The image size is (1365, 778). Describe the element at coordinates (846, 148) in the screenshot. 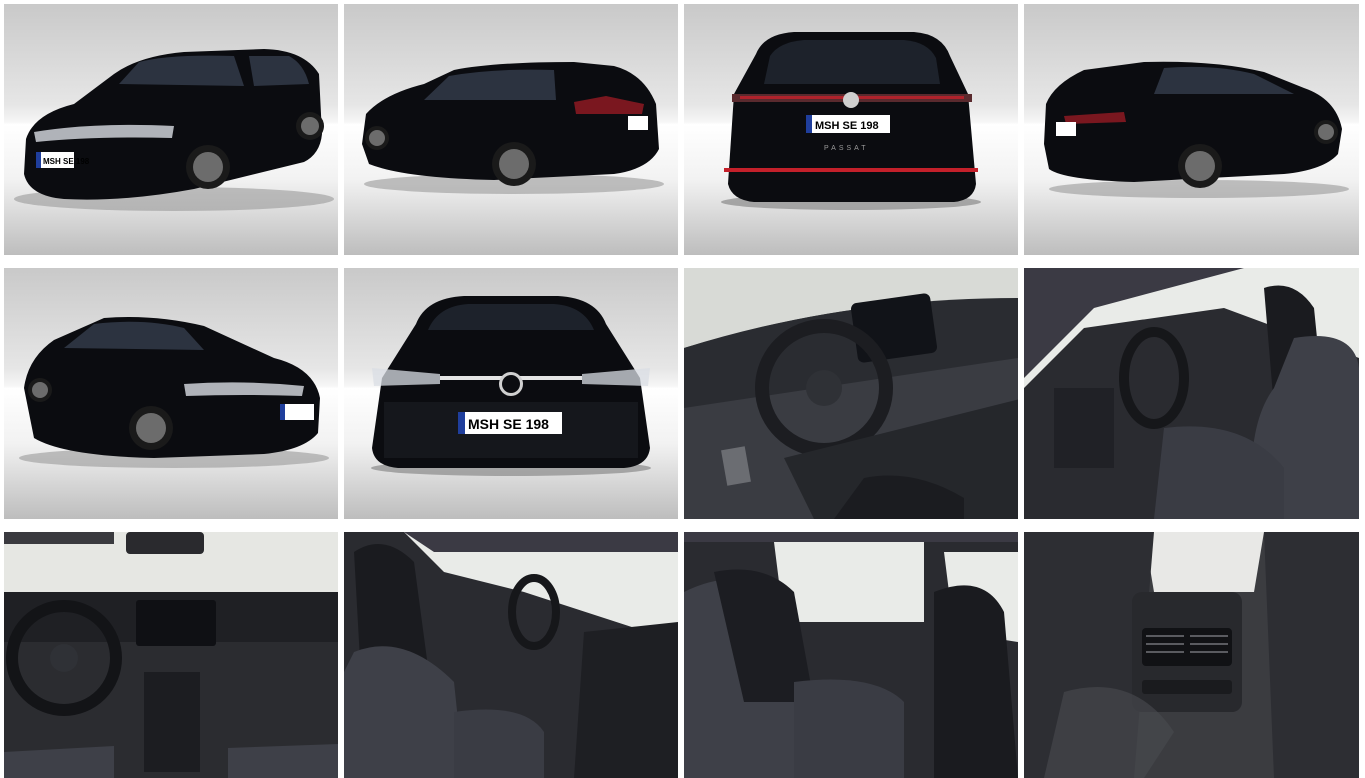

I see `model-badge: PASSAT` at that location.